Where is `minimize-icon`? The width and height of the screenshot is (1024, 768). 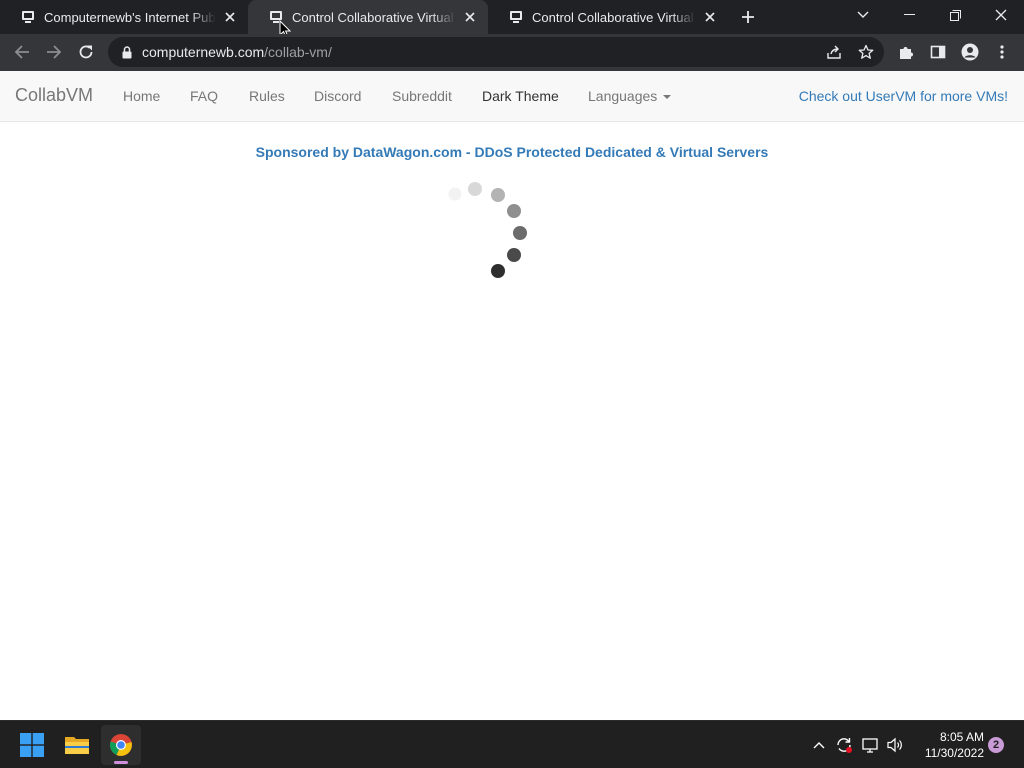
minimize-icon is located at coordinates (909, 14).